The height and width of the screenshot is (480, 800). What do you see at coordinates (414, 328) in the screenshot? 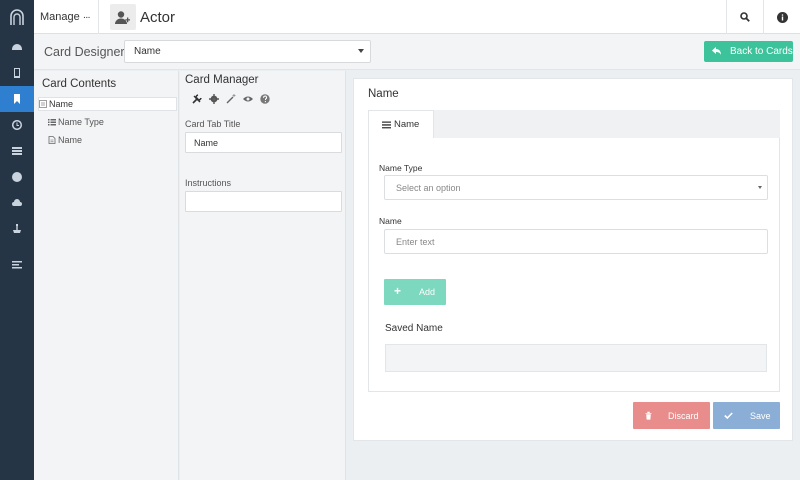
I see `saved-name-label: Saved Name` at bounding box center [414, 328].